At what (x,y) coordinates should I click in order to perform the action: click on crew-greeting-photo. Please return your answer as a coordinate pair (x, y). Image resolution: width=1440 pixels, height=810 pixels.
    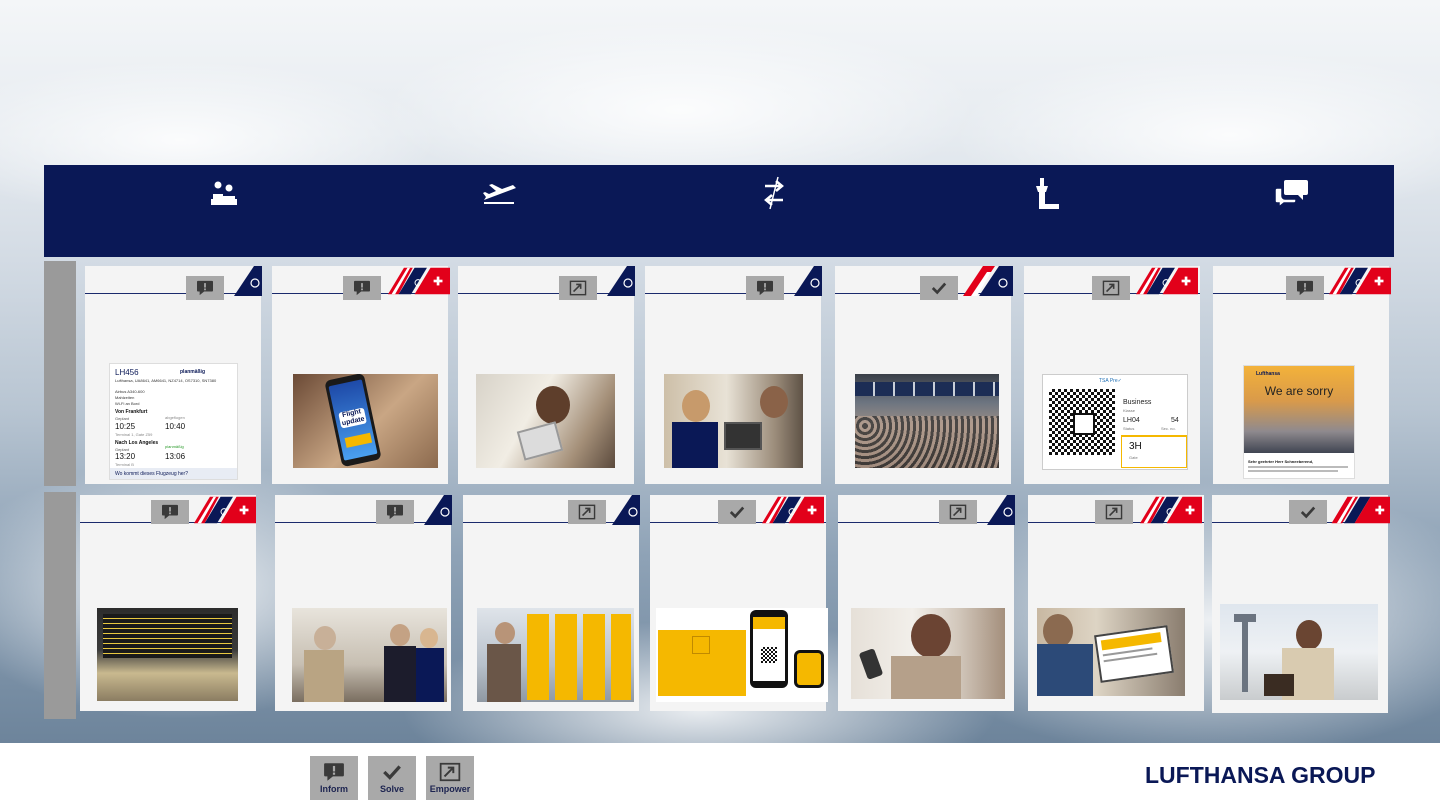
    Looking at the image, I should click on (369, 655).